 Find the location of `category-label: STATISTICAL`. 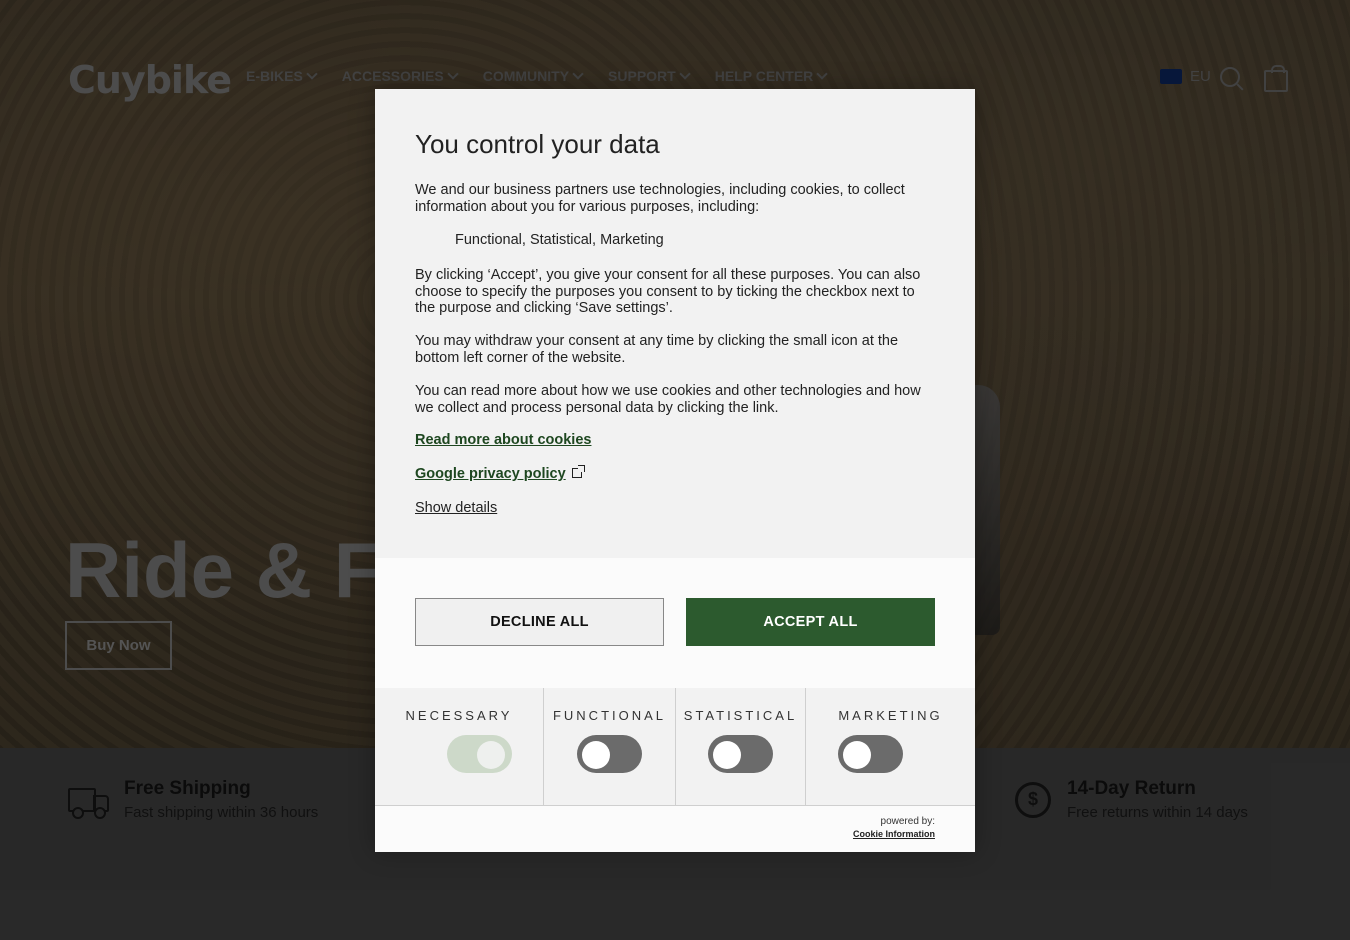

category-label: STATISTICAL is located at coordinates (740, 715).